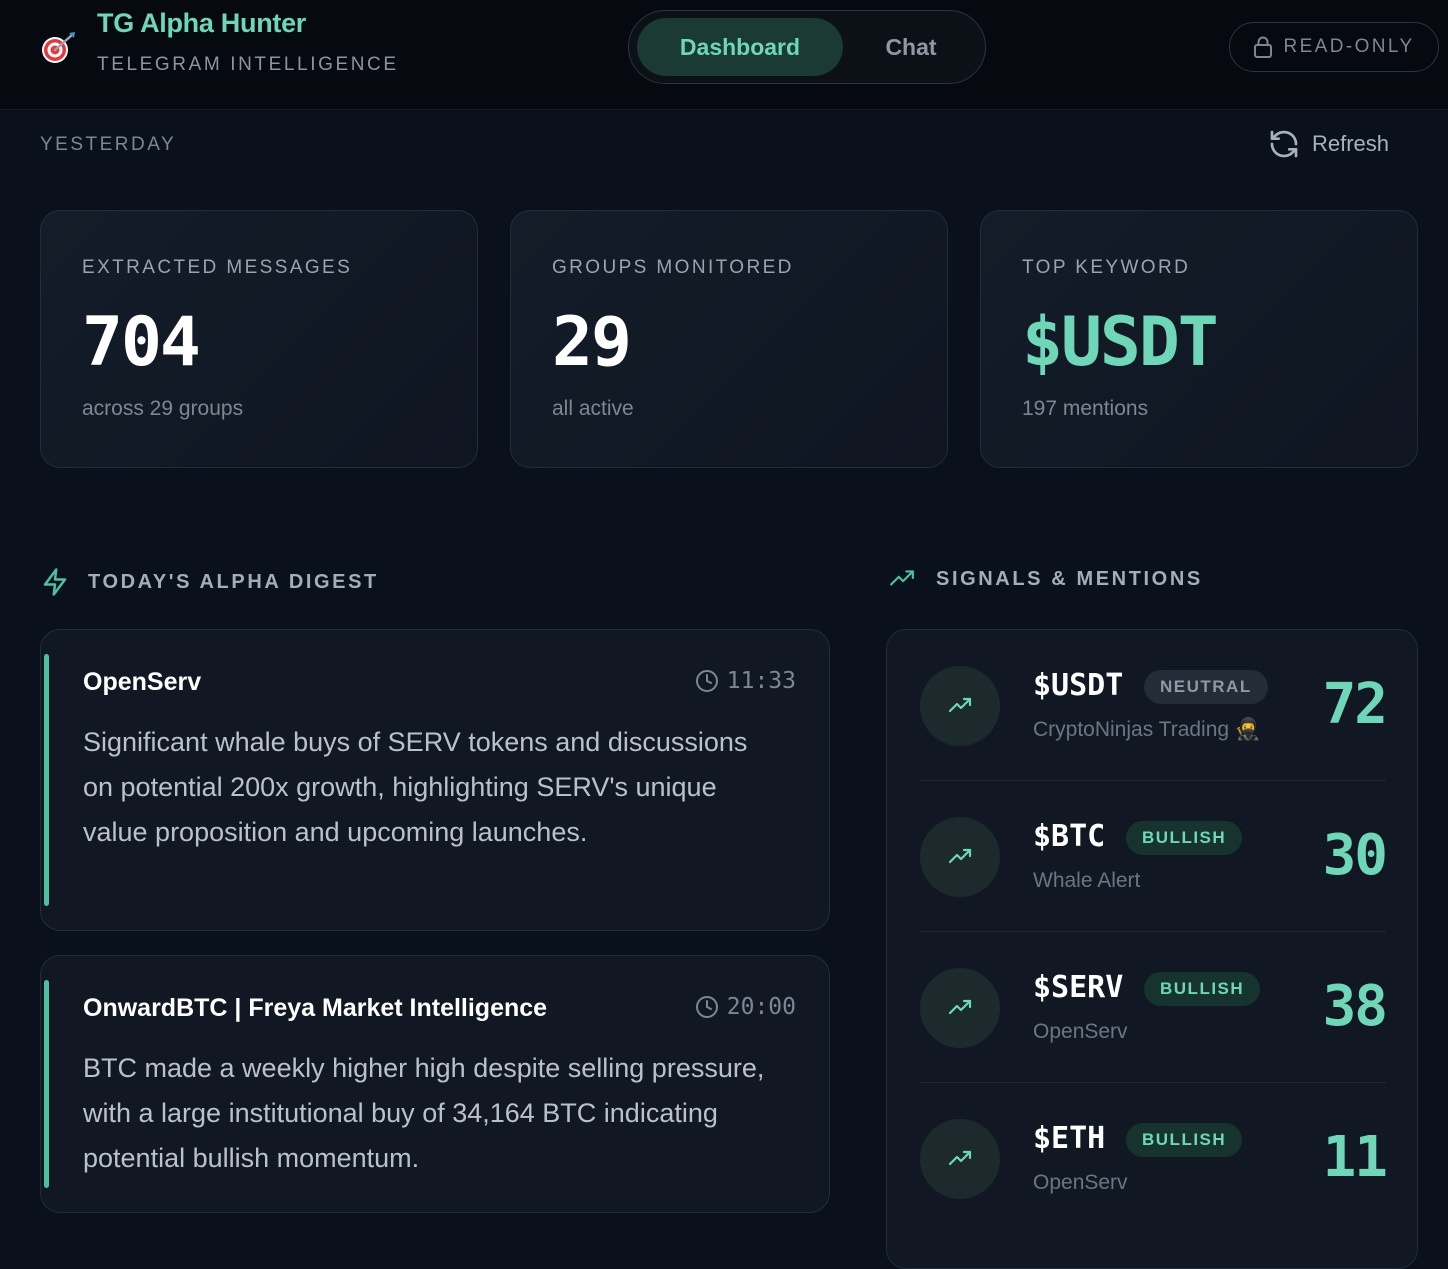 This screenshot has width=1448, height=1269. I want to click on tab-dashboard: Dashboard, so click(740, 47).